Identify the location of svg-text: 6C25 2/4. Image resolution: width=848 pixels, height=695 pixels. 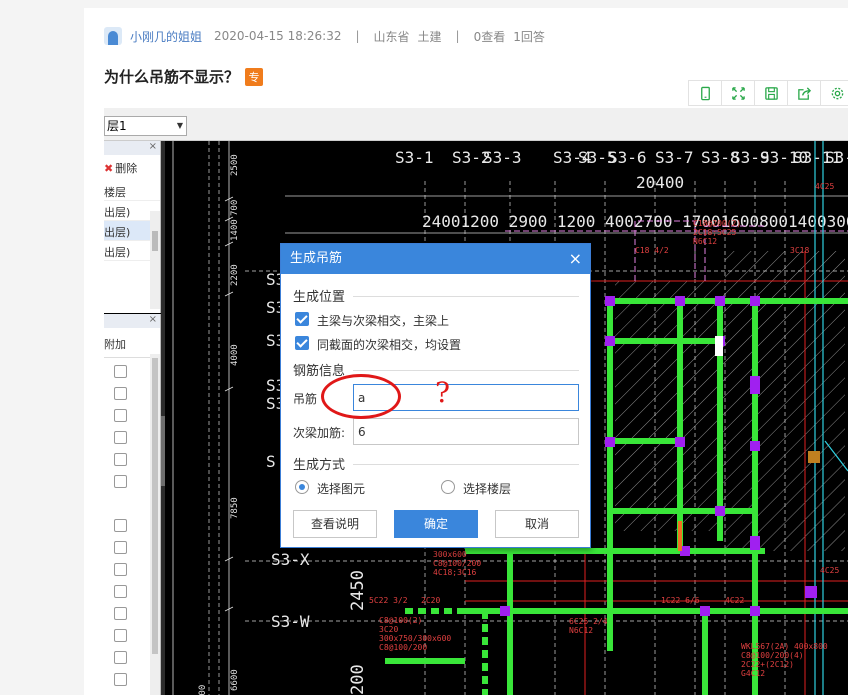
(588, 621).